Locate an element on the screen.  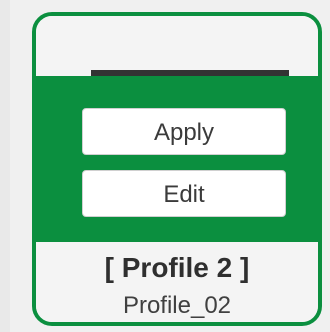
profile-title: [ Profile 2 ] is located at coordinates (177, 267).